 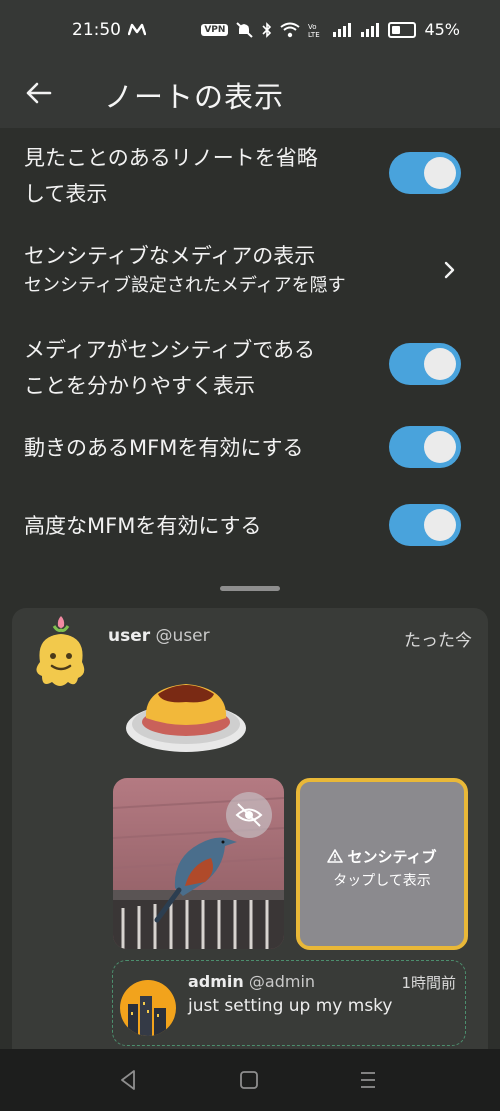 I want to click on sensitive-tap-hint: タップして表示, so click(x=382, y=881).